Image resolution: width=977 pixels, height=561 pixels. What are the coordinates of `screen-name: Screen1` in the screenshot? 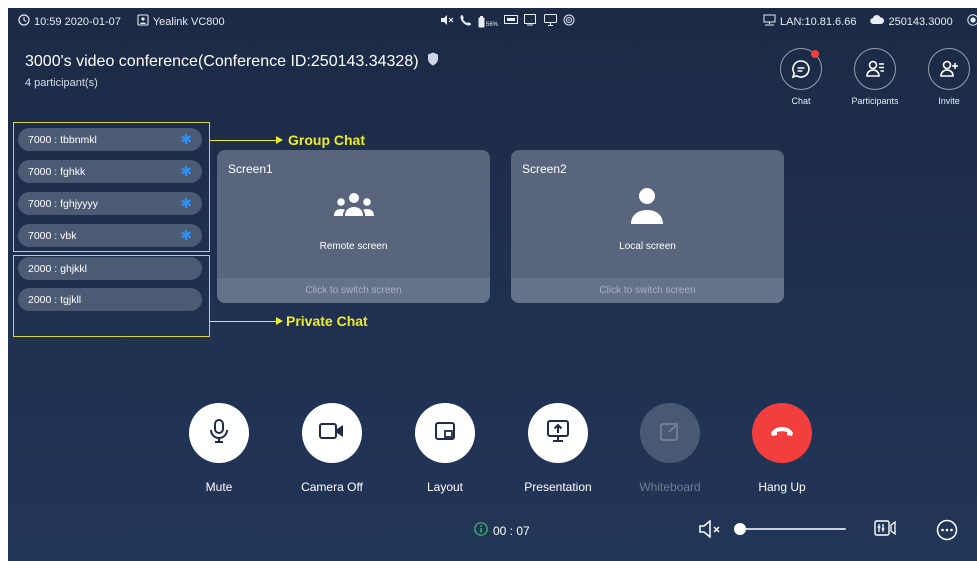 It's located at (250, 169).